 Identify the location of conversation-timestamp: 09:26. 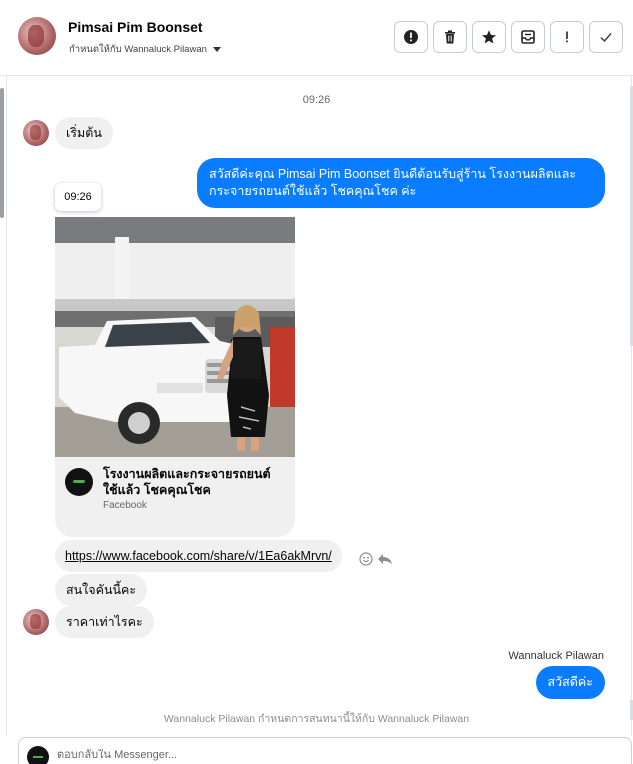
(316, 100).